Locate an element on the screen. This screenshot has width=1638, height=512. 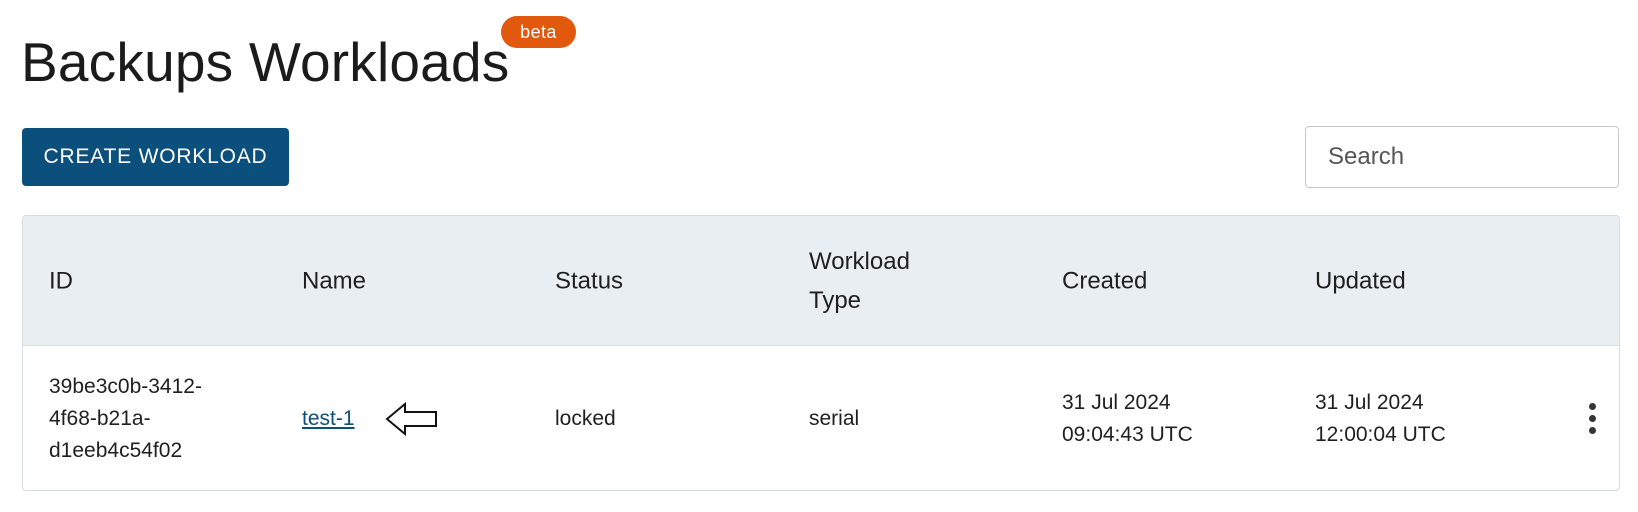
cell-name: test-1 is located at coordinates (328, 419).